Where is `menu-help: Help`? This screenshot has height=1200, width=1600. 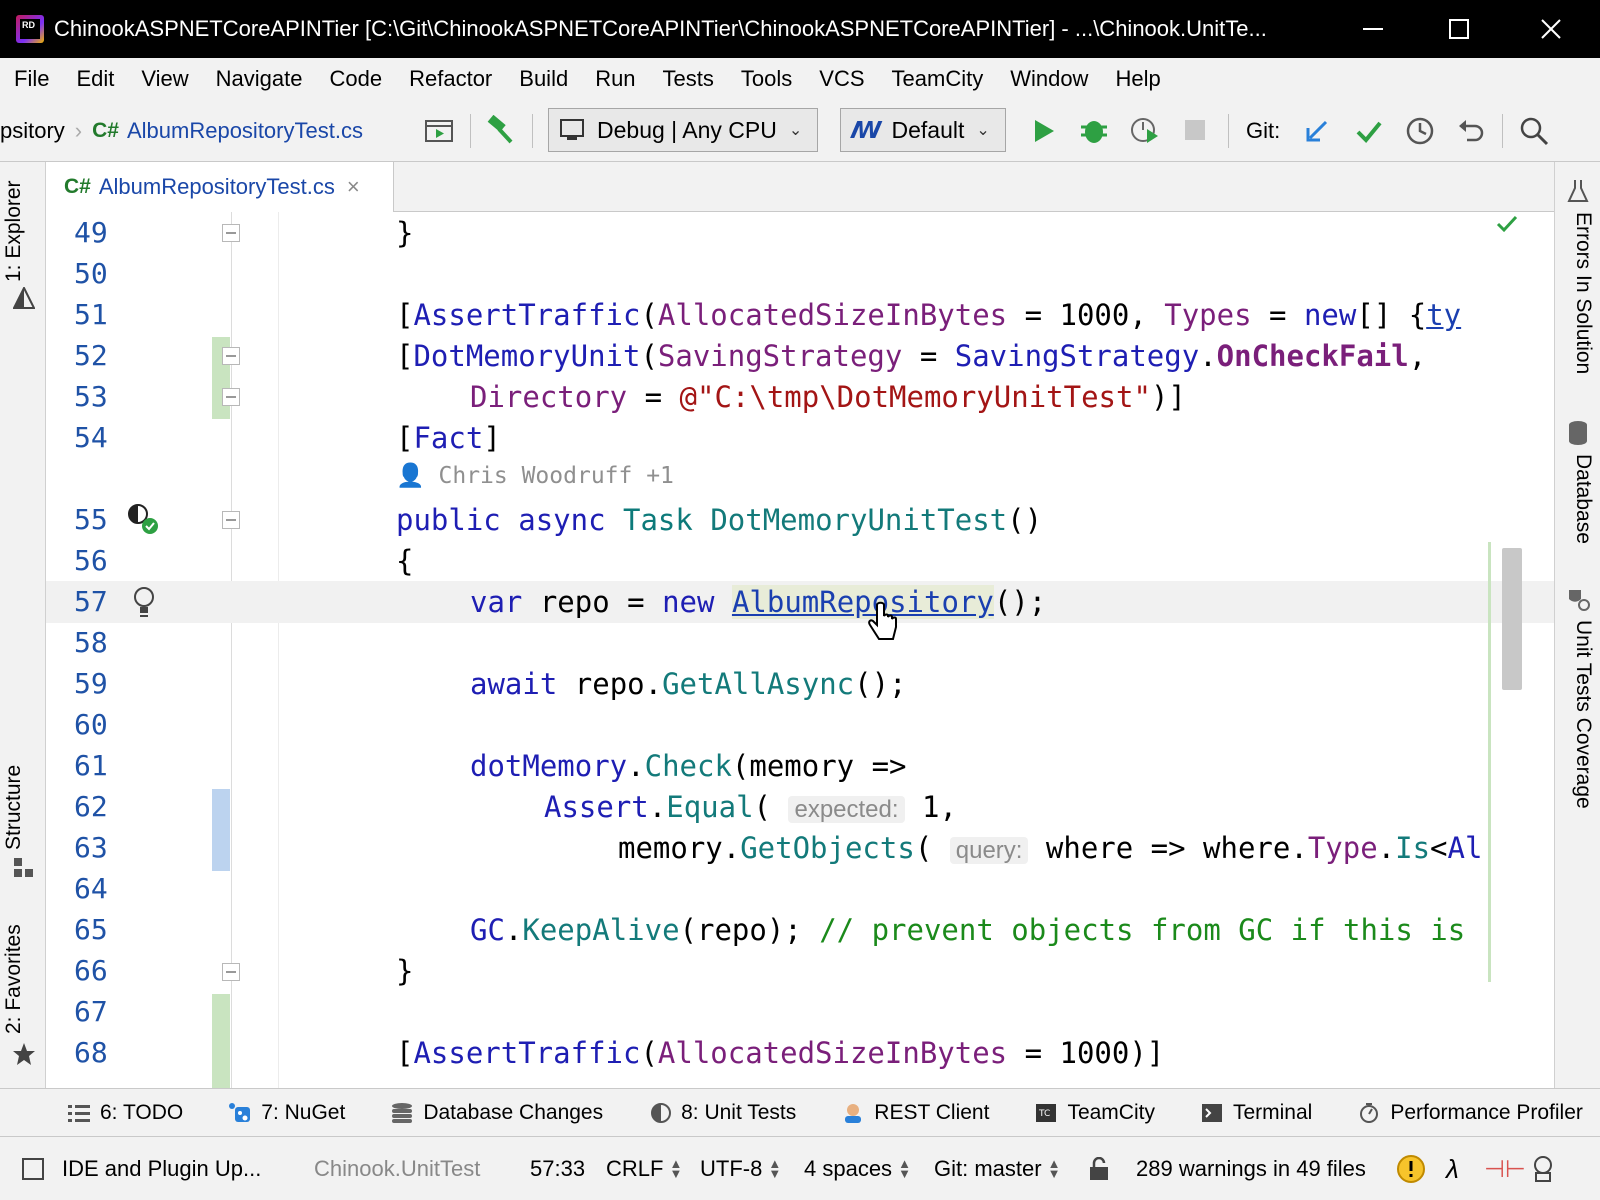 menu-help: Help is located at coordinates (1137, 79).